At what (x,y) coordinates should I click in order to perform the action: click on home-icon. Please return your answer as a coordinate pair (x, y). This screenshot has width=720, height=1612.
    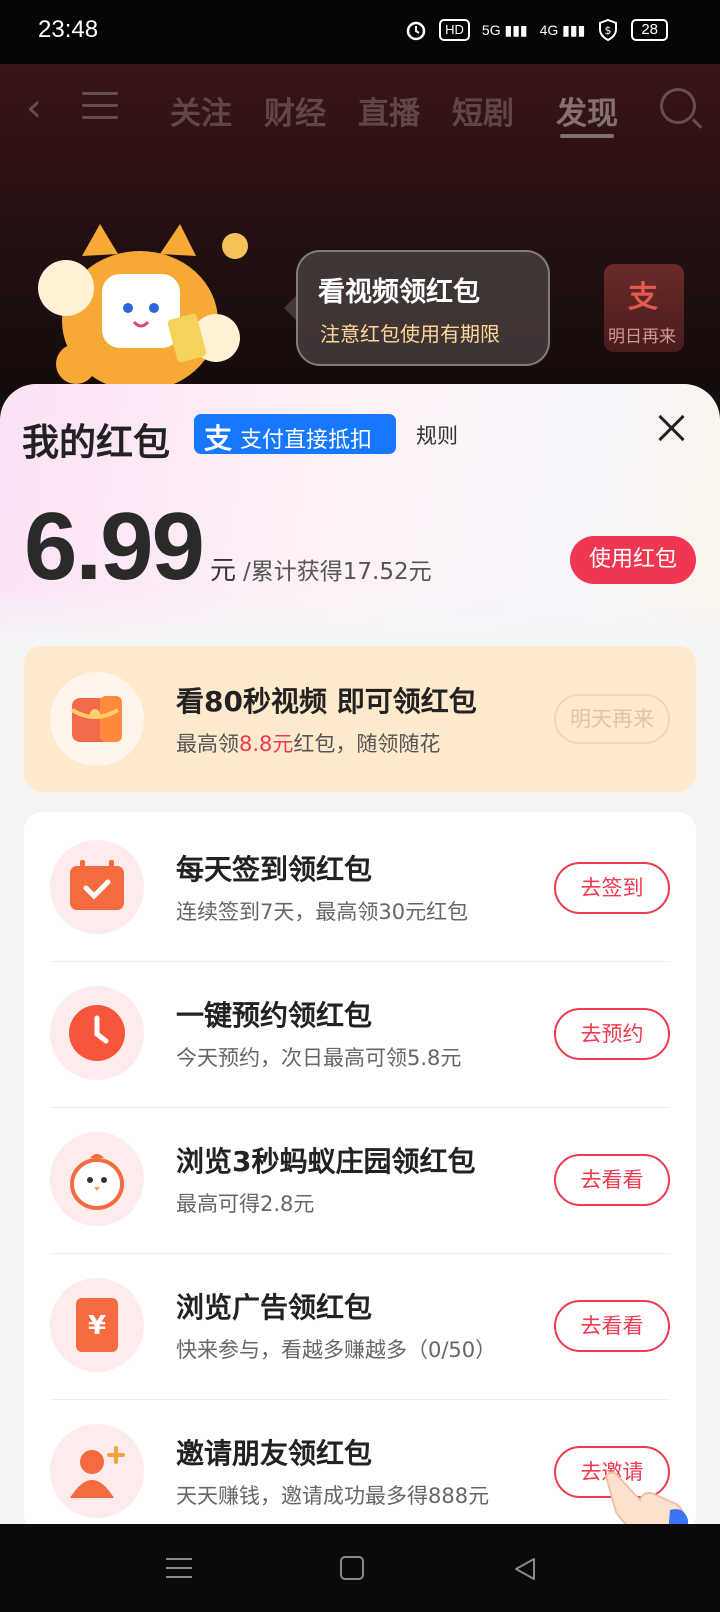
    Looking at the image, I should click on (352, 1568).